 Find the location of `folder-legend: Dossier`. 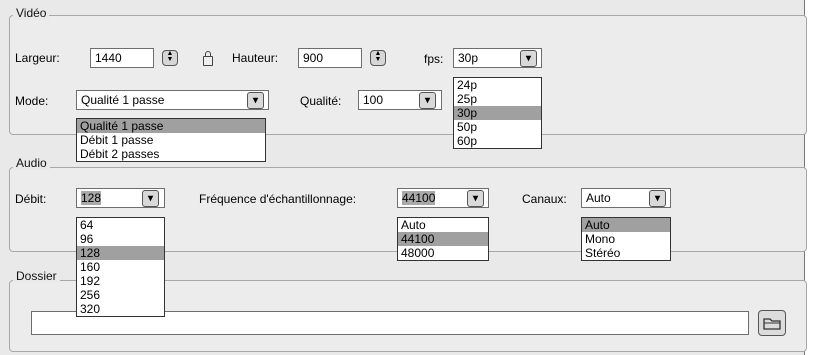

folder-legend: Dossier is located at coordinates (36, 276).